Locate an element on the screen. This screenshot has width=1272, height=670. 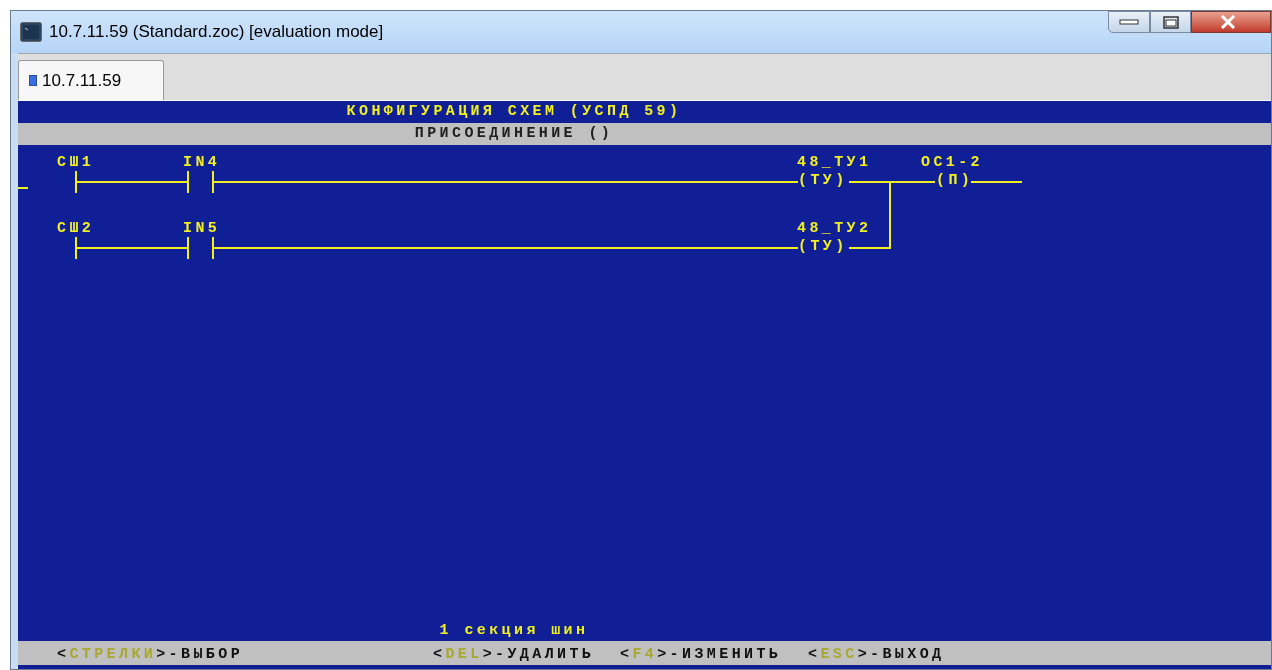
screen-title: КОНФИГУРАЦИЯ СХЕМ (УСПД 59) is located at coordinates (514, 111).